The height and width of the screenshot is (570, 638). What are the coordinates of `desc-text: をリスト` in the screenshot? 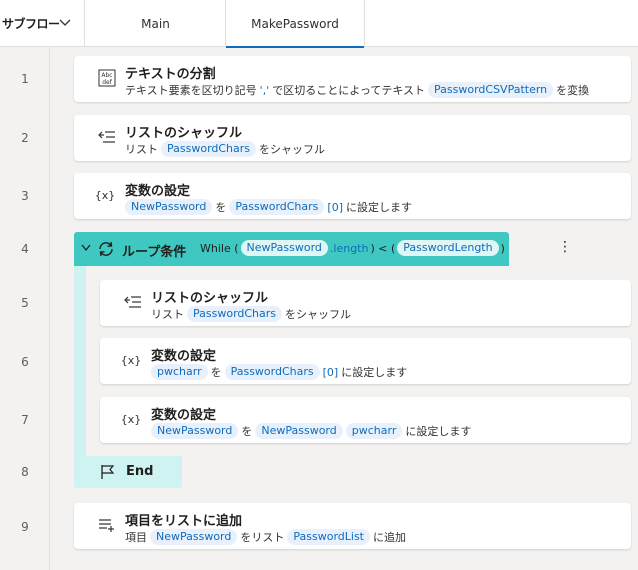 It's located at (262, 537).